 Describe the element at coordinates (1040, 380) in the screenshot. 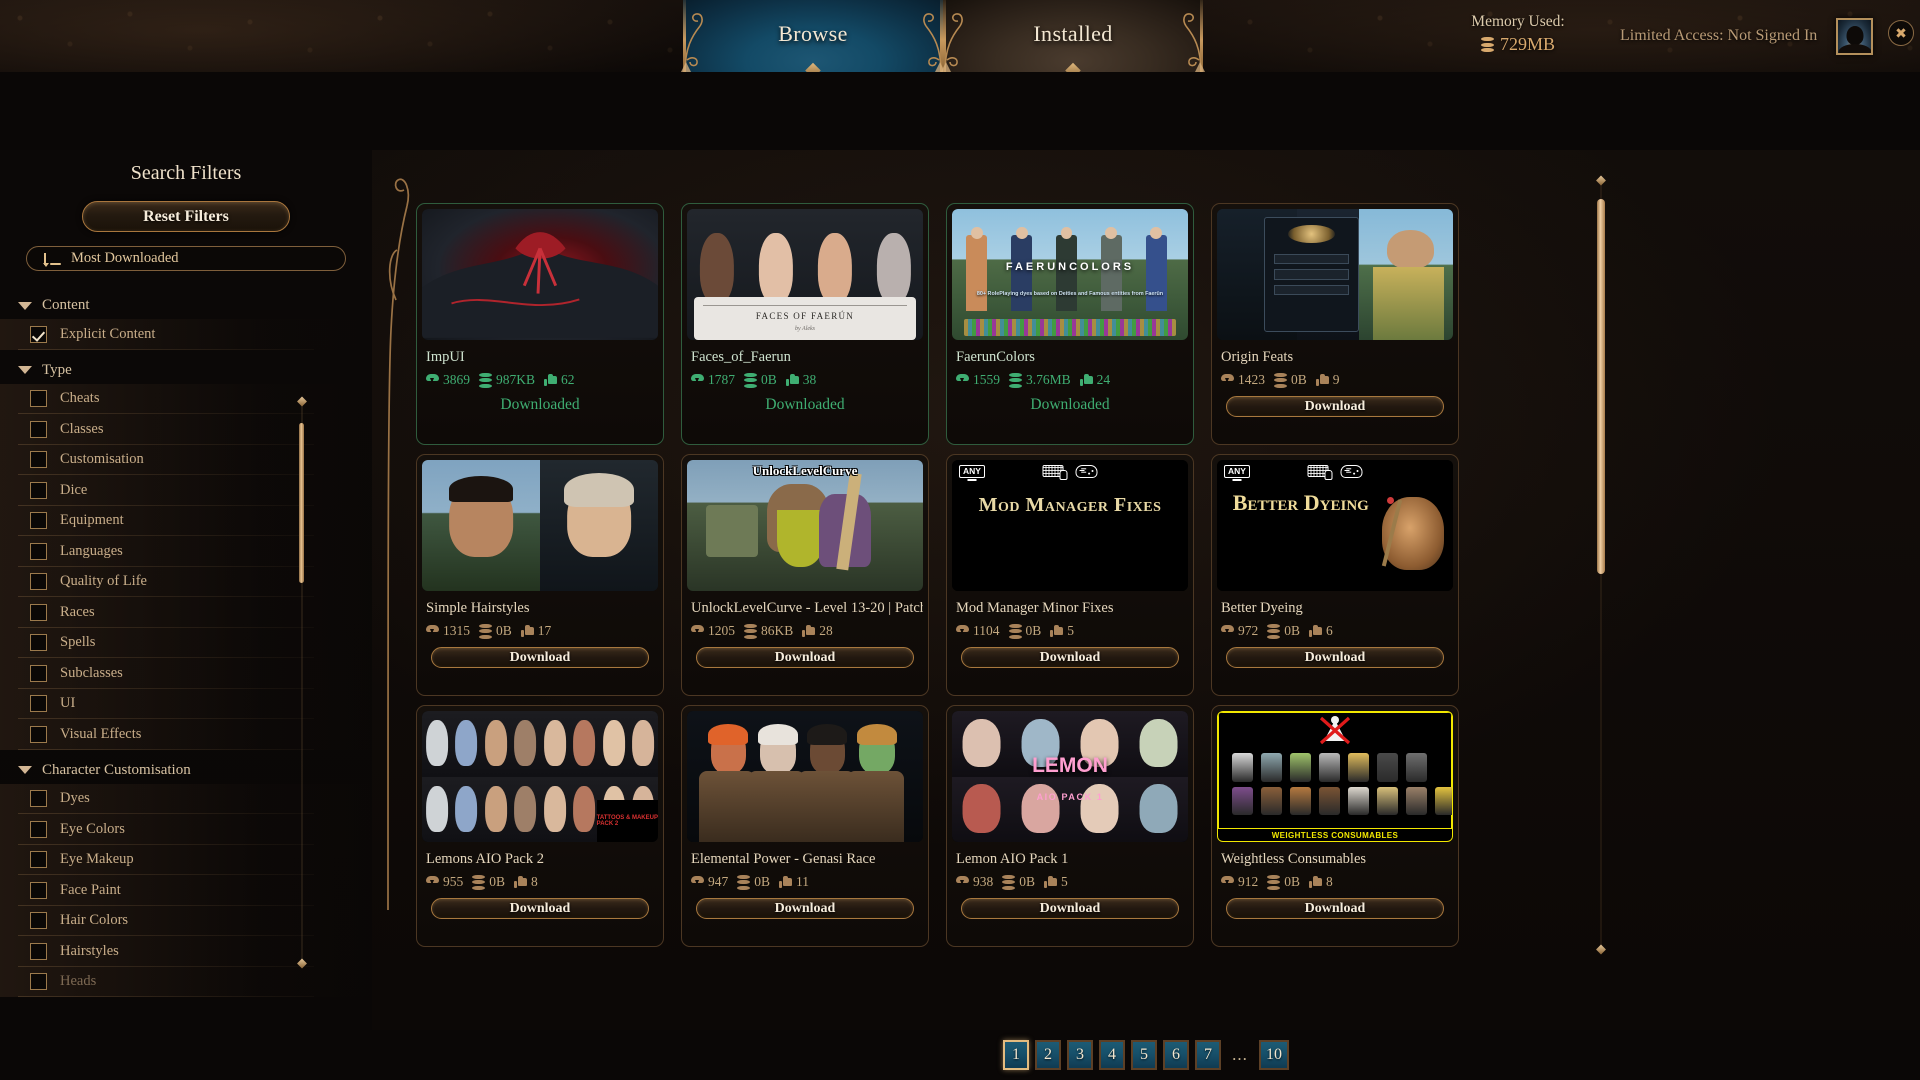

I see `mod-size: 3.76MB` at that location.